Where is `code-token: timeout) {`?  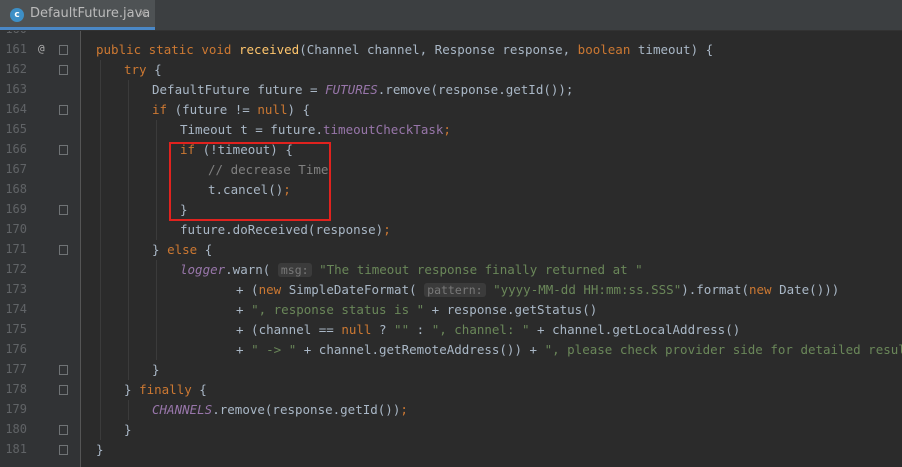
code-token: timeout) { is located at coordinates (675, 49).